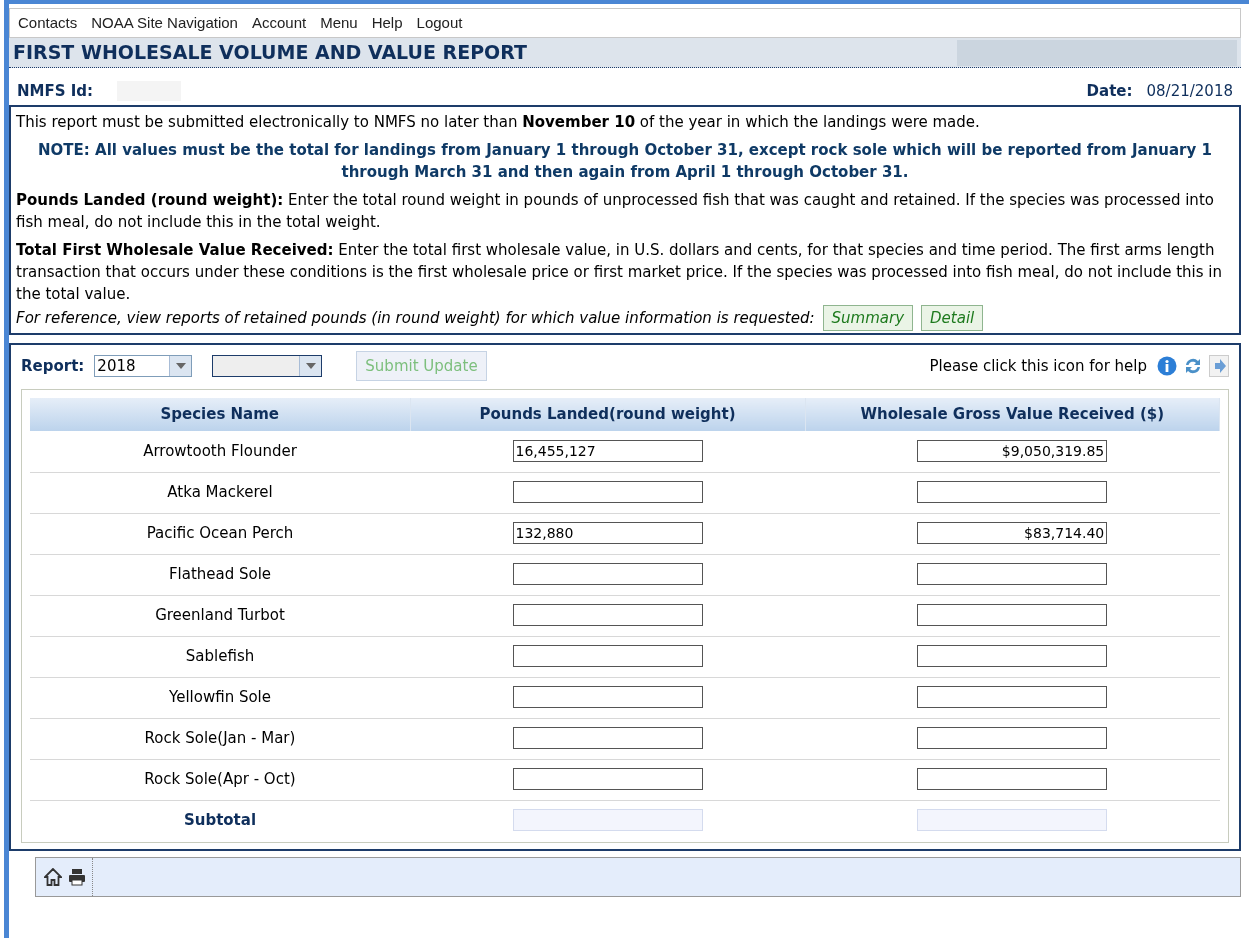 The image size is (1249, 938). Describe the element at coordinates (77, 877) in the screenshot. I see `print-icon` at that location.